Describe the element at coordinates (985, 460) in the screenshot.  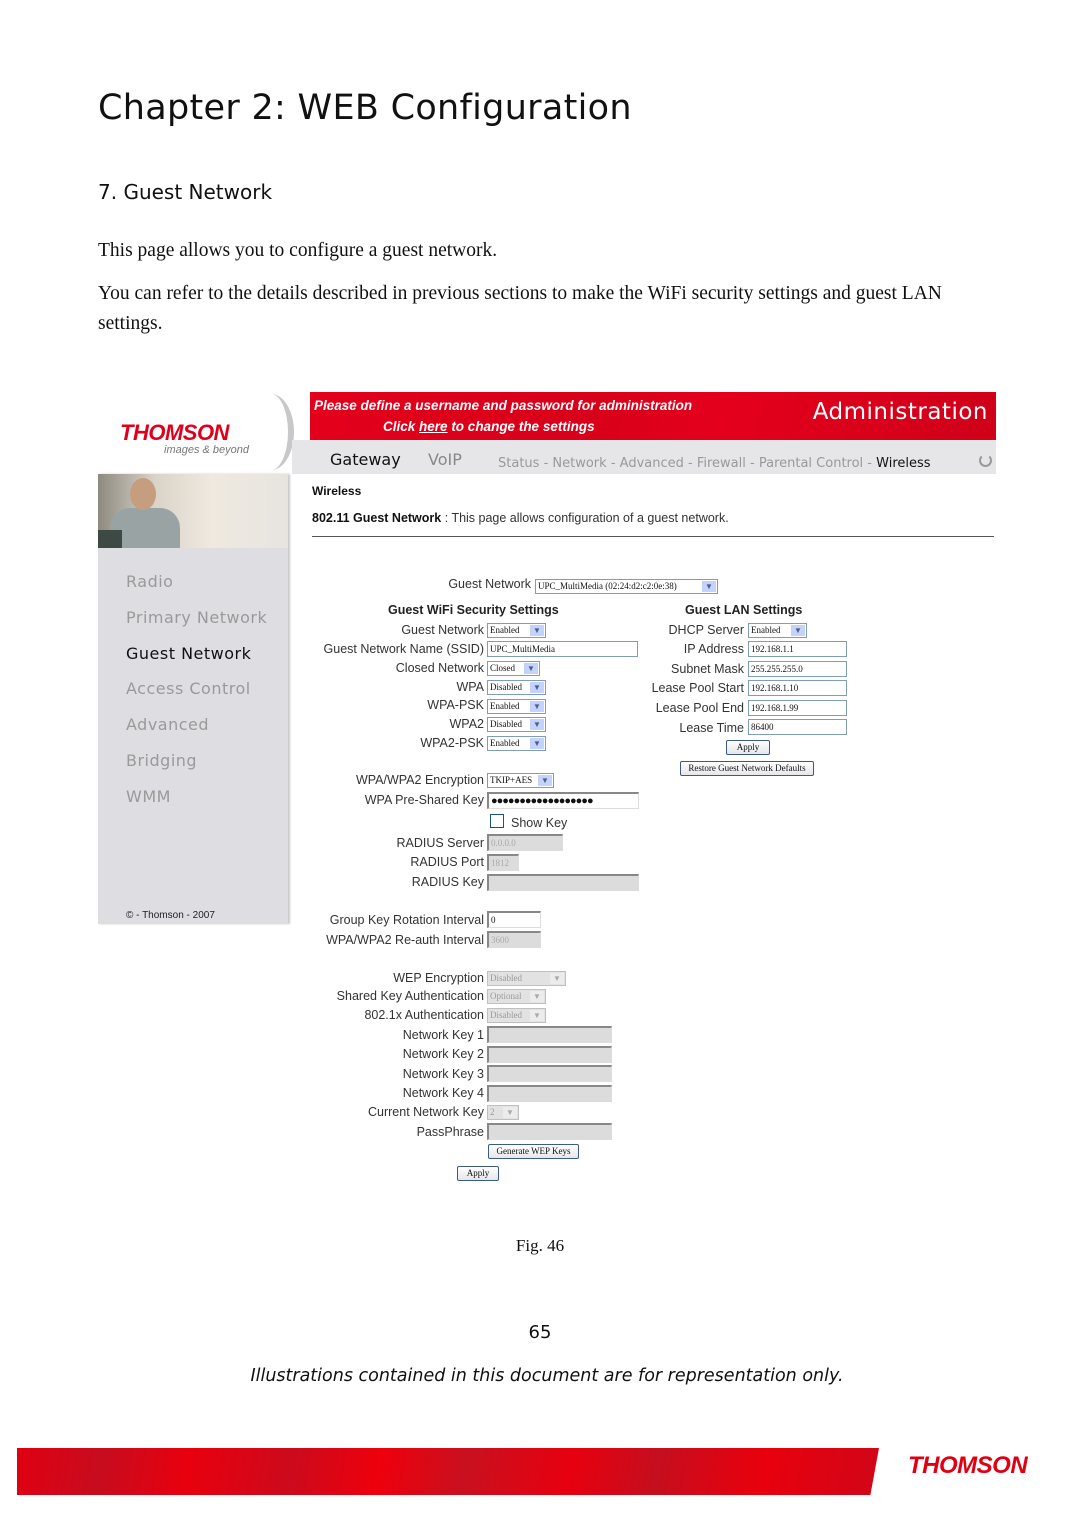
I see `loading-icon` at that location.